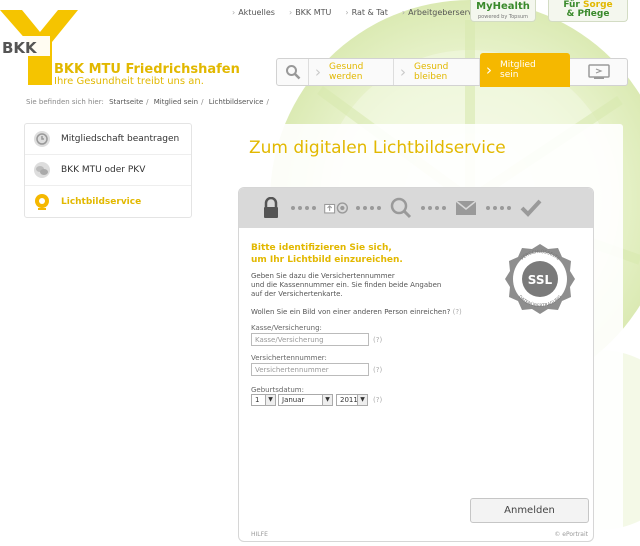 Image resolution: width=640 pixels, height=546 pixels. I want to click on step-bar, so click(416, 208).